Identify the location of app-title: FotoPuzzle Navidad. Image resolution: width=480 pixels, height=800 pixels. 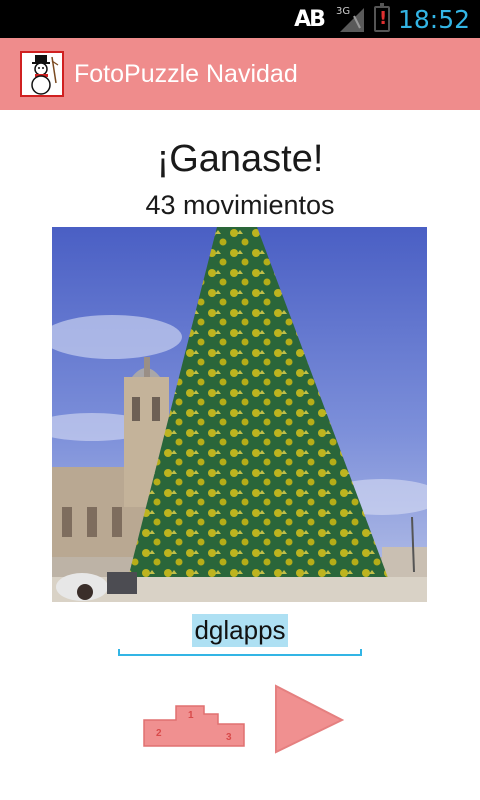
(186, 73).